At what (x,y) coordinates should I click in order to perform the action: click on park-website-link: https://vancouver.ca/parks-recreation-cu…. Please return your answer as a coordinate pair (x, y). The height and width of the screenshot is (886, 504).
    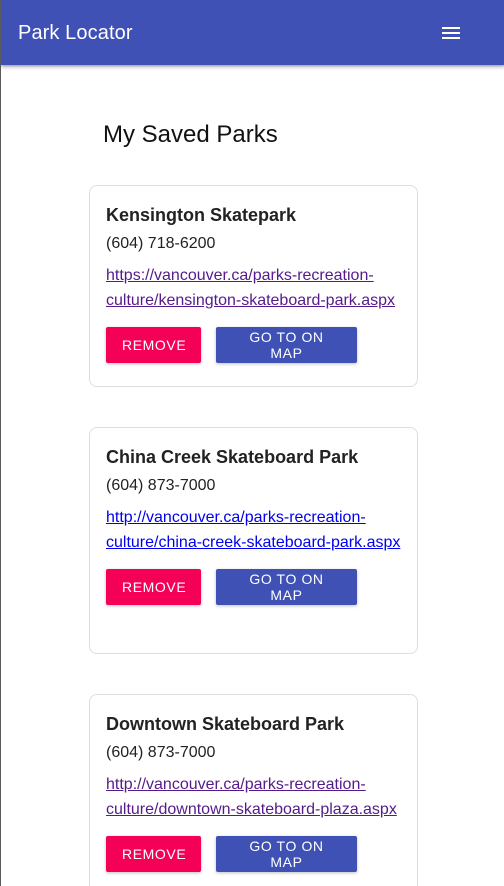
    Looking at the image, I should click on (256, 288).